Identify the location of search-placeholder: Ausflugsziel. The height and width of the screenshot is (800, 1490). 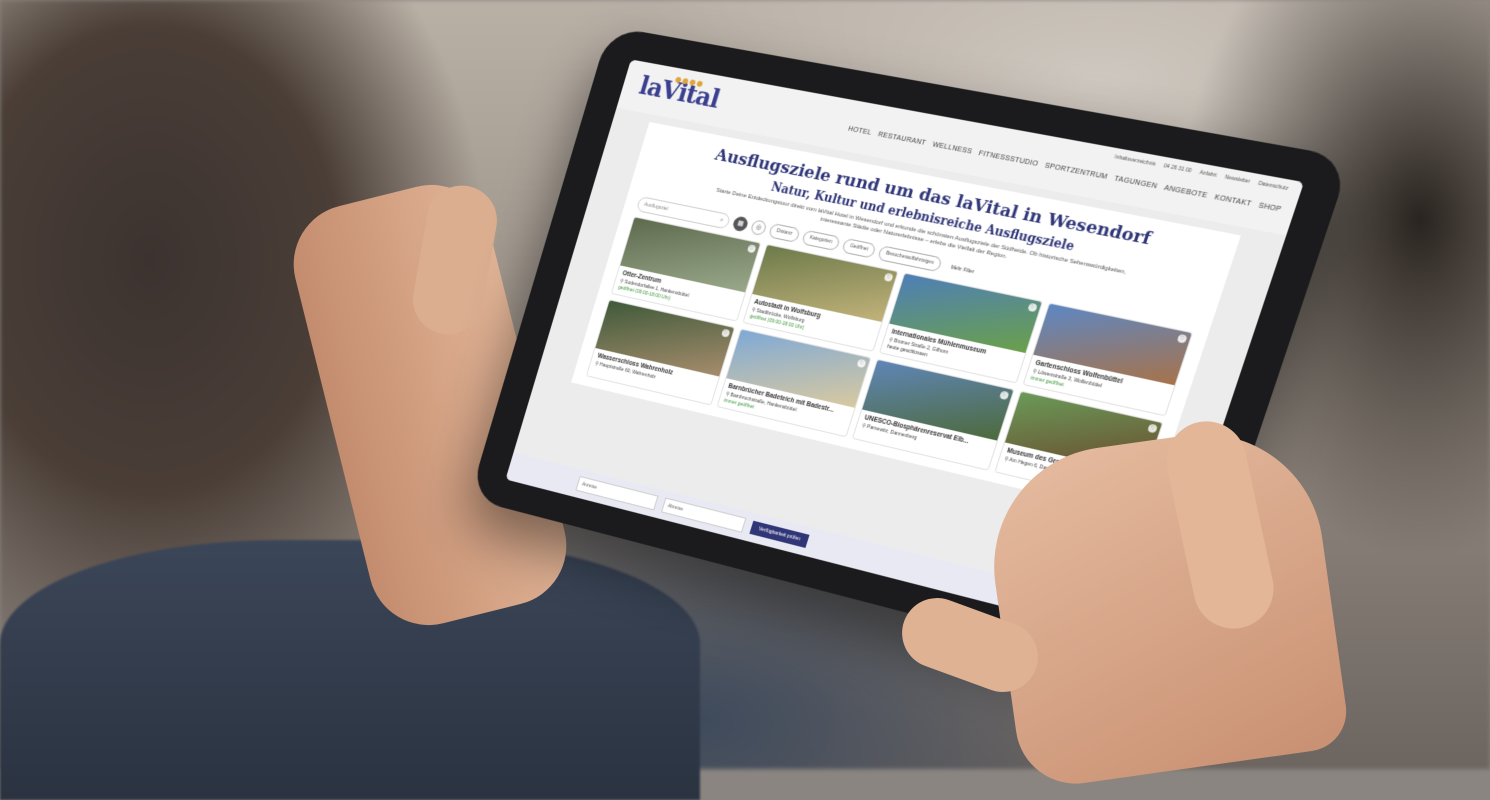
(656, 207).